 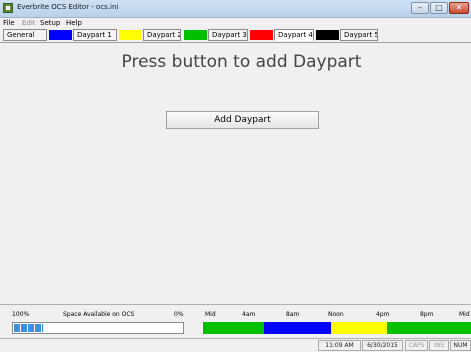 I want to click on status-time: 11:09 AM, so click(x=339, y=345).